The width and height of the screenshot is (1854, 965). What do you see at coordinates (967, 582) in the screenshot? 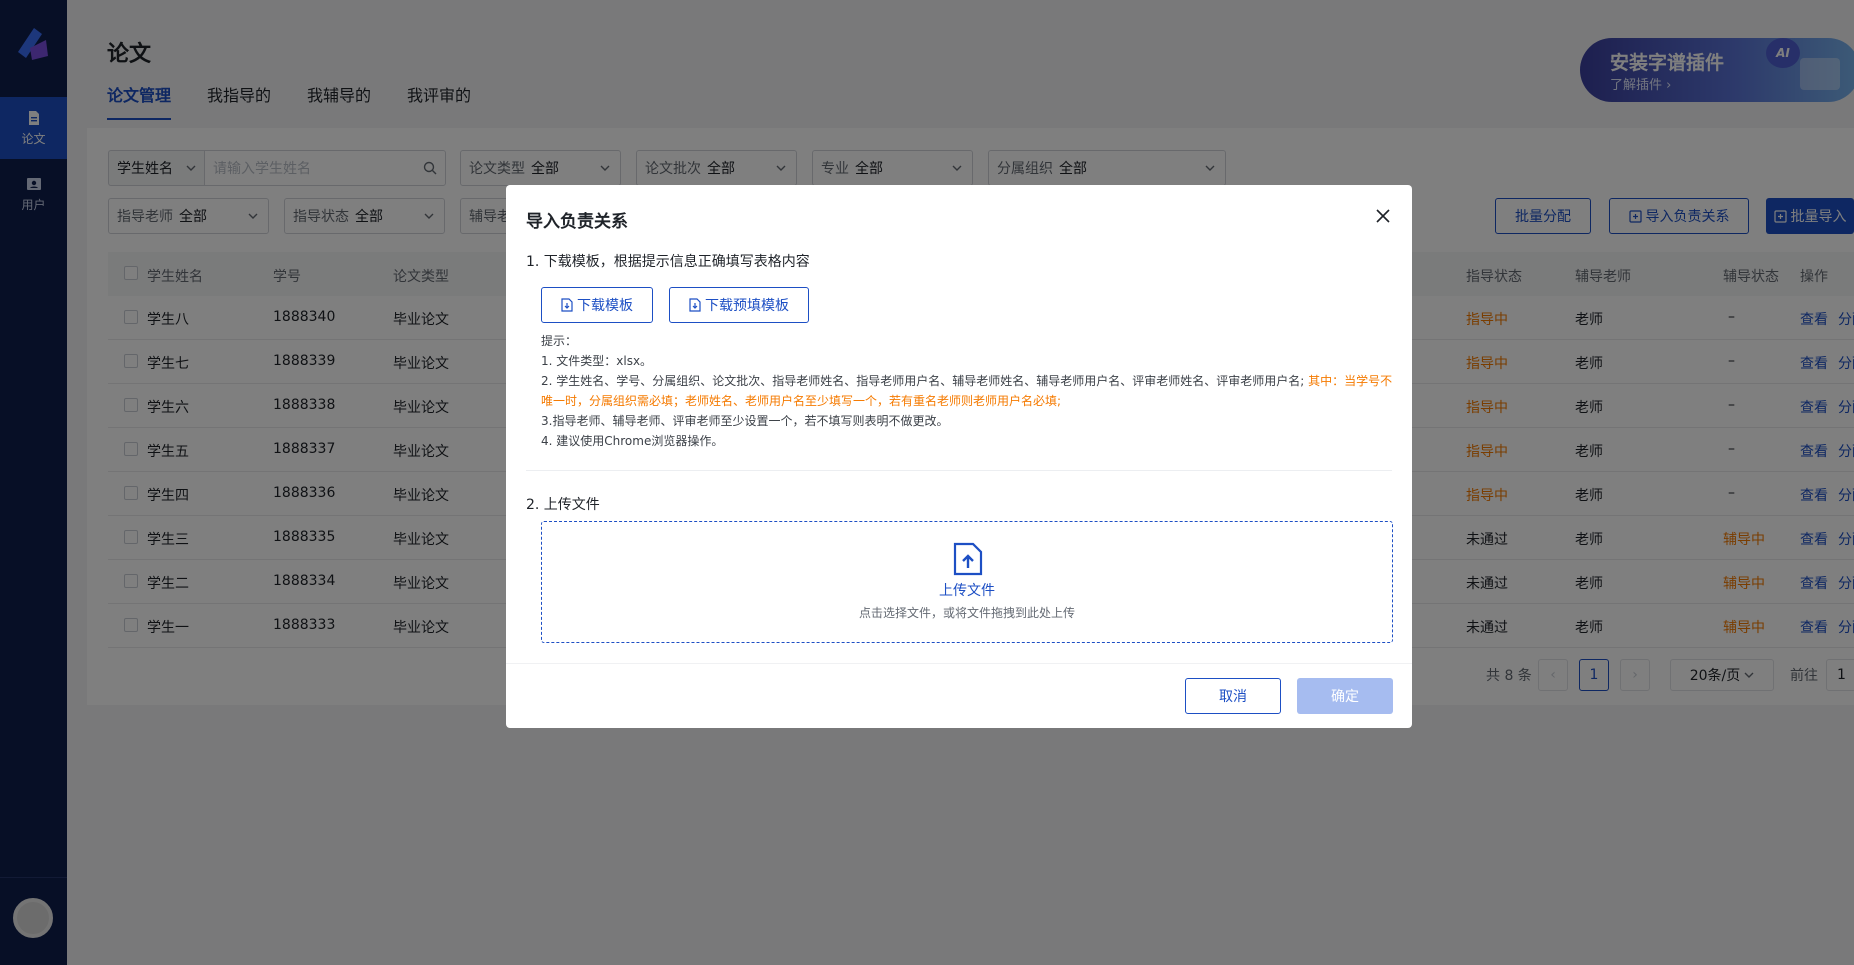
I see `upload-dropzone: 上传文件 点击选择文件，或将文件拖拽到此处上传` at bounding box center [967, 582].